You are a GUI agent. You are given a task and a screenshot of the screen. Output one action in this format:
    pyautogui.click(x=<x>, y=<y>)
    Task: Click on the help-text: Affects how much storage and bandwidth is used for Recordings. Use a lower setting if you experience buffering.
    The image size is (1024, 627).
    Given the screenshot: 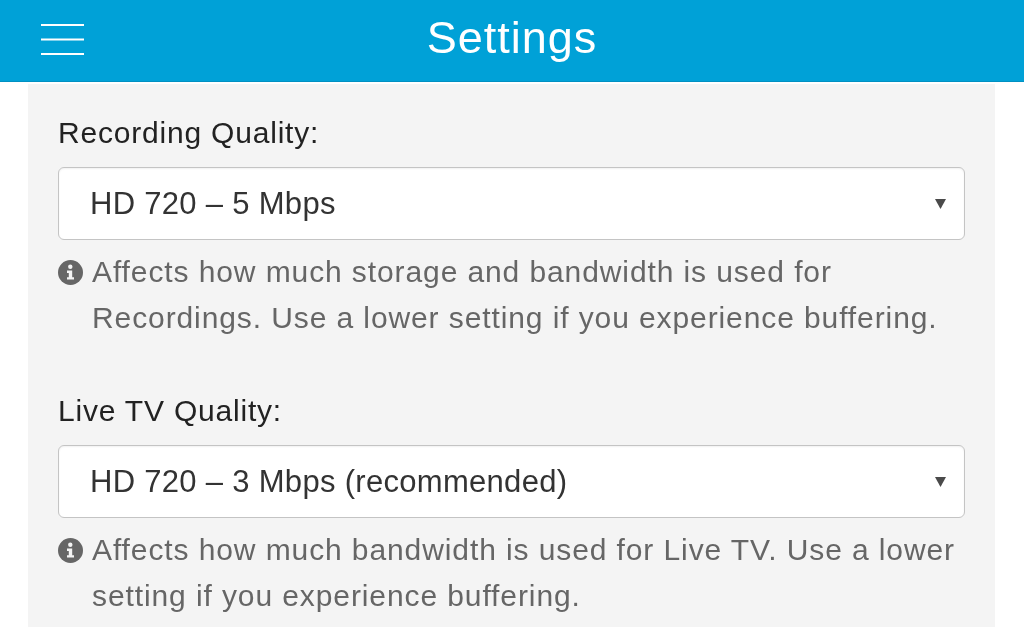 What is the action you would take?
    pyautogui.click(x=515, y=295)
    